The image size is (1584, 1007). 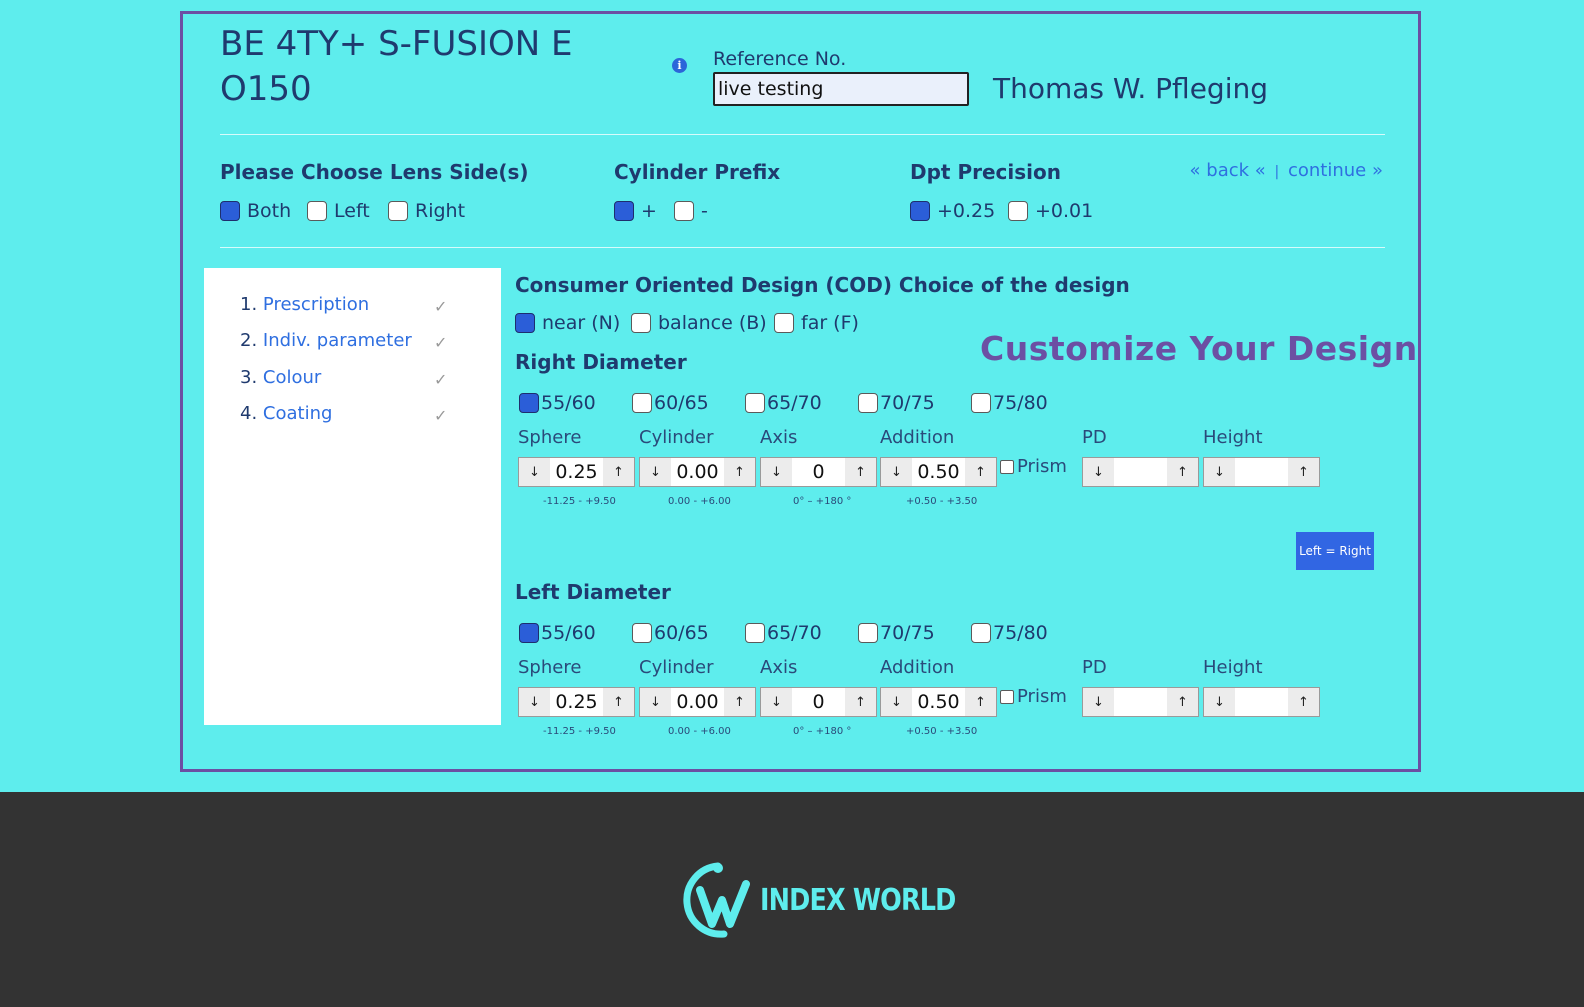 I want to click on right-cylinder-stepper: ↓ 0.00 ↑, so click(x=697, y=472).